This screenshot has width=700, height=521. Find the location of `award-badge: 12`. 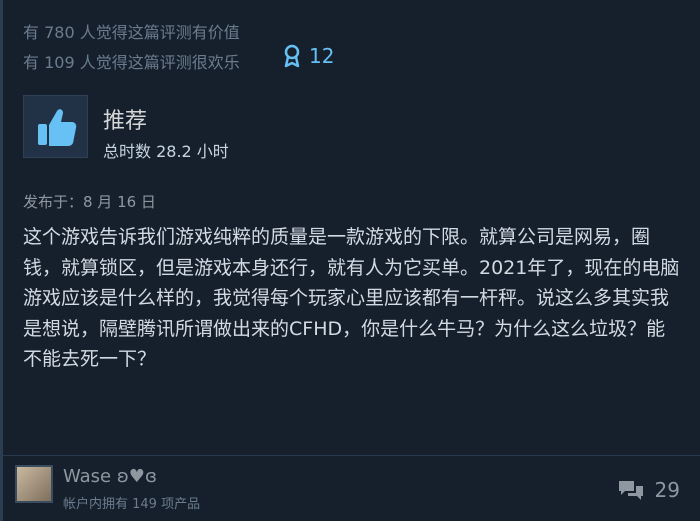

award-badge: 12 is located at coordinates (308, 56).